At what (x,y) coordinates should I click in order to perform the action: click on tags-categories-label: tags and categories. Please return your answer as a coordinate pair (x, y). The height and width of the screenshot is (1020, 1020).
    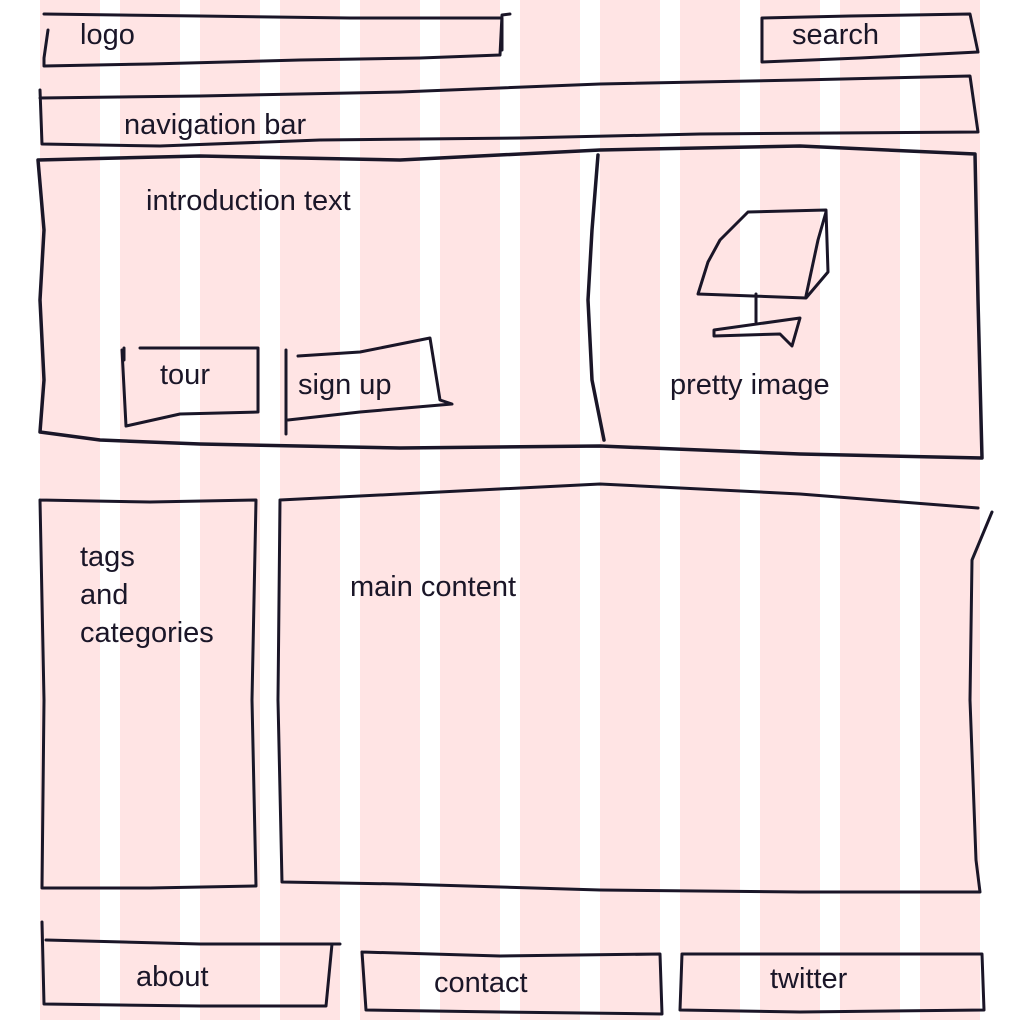
    Looking at the image, I should click on (147, 595).